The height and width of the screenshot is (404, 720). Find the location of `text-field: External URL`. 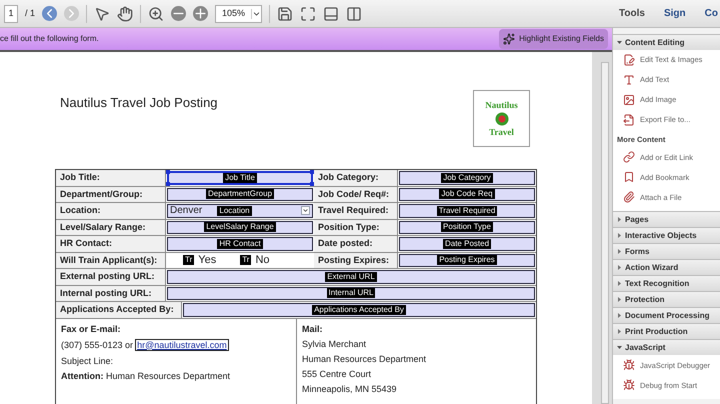

text-field: External URL is located at coordinates (351, 277).